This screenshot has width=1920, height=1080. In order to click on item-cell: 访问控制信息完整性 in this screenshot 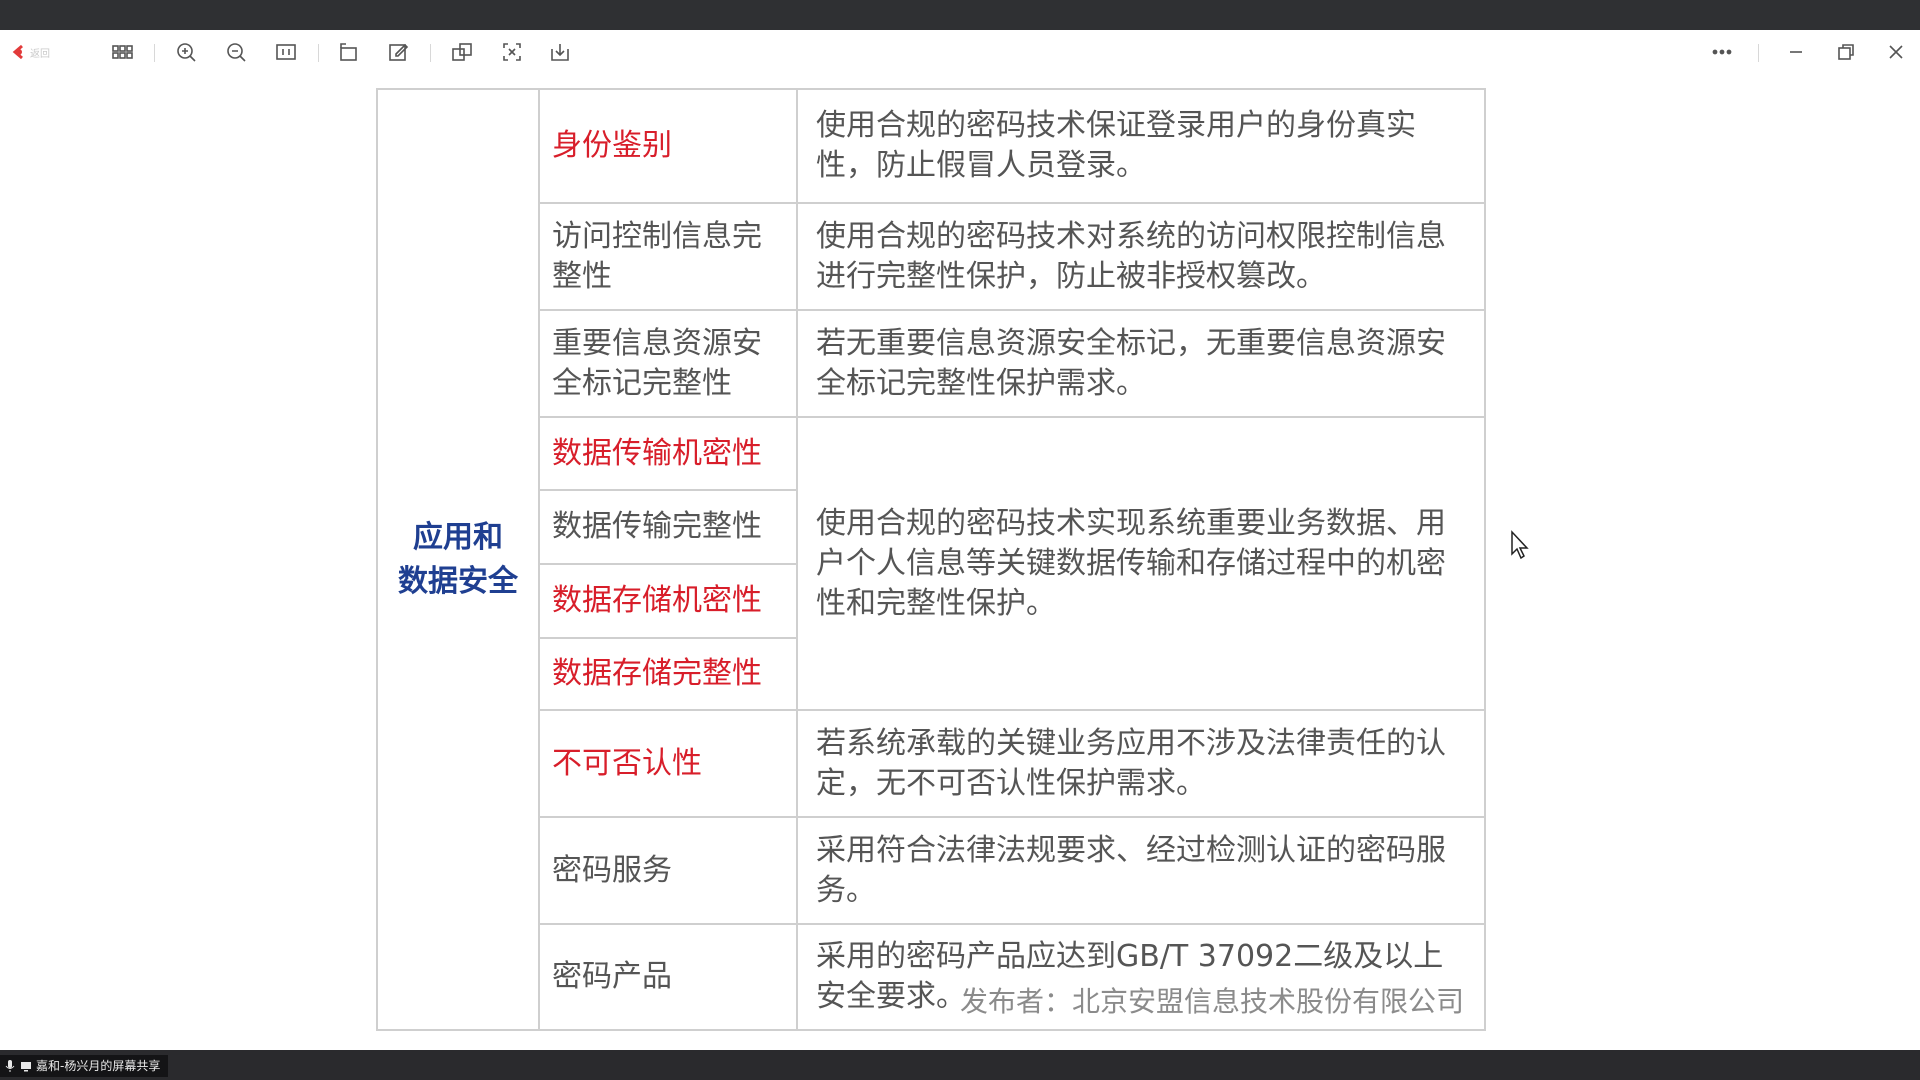, I will do `click(668, 256)`.